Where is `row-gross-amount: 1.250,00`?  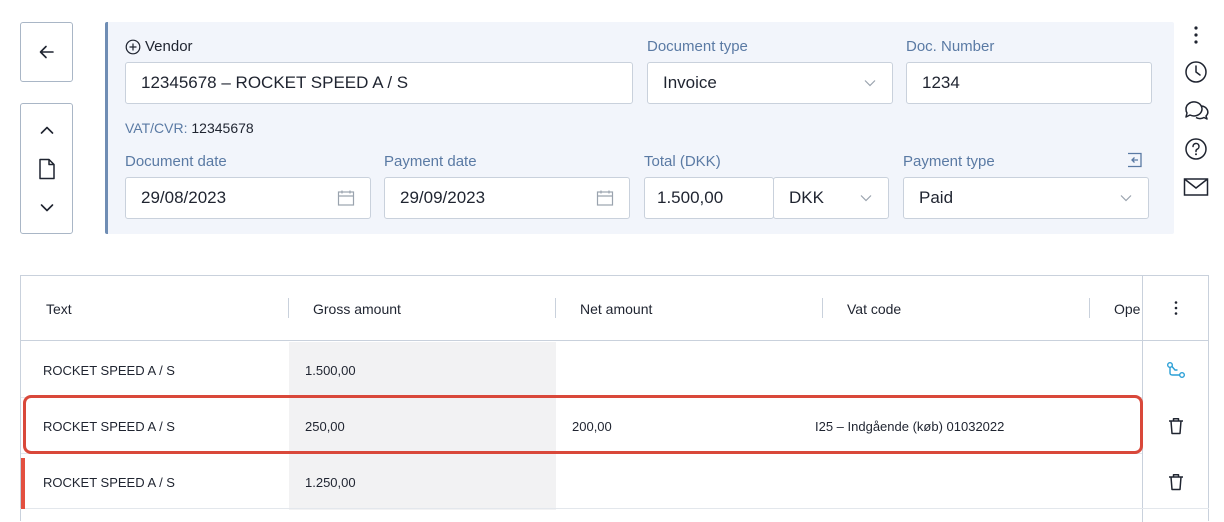
row-gross-amount: 1.250,00 is located at coordinates (330, 482).